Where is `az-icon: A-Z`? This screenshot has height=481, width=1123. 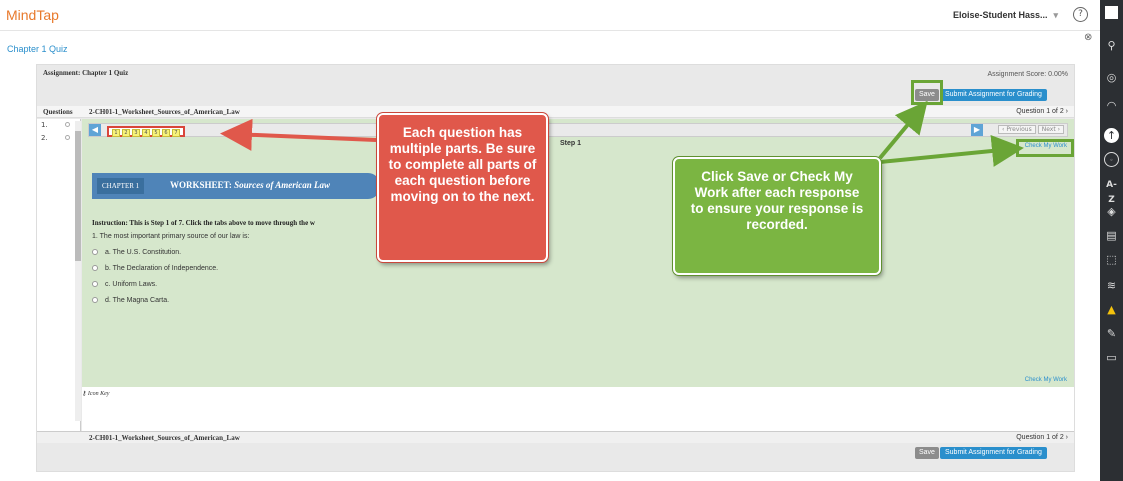
az-icon: A-Z is located at coordinates (1111, 191).